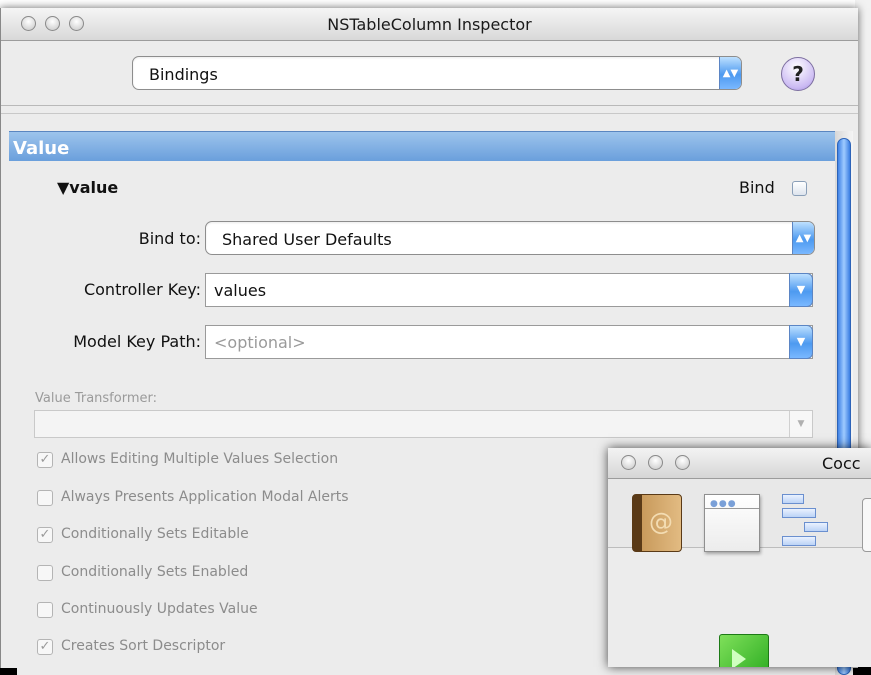  I want to click on palette-title: Cocc, so click(841, 463).